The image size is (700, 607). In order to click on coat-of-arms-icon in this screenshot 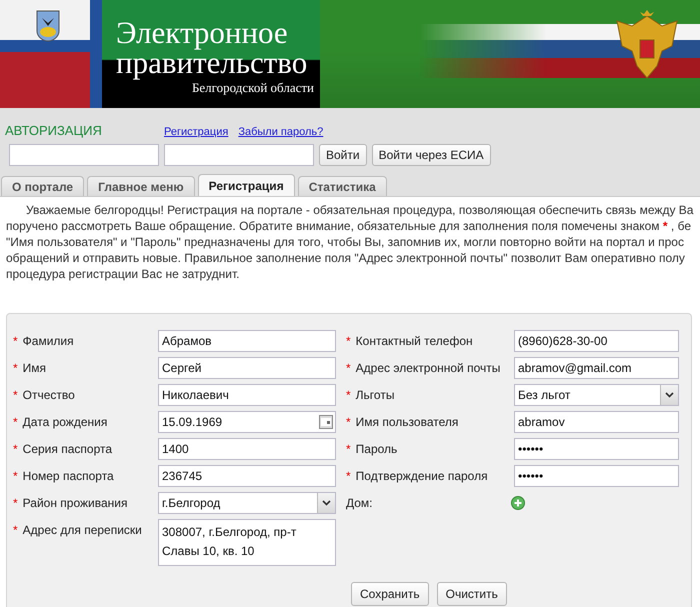, I will do `click(48, 26)`.